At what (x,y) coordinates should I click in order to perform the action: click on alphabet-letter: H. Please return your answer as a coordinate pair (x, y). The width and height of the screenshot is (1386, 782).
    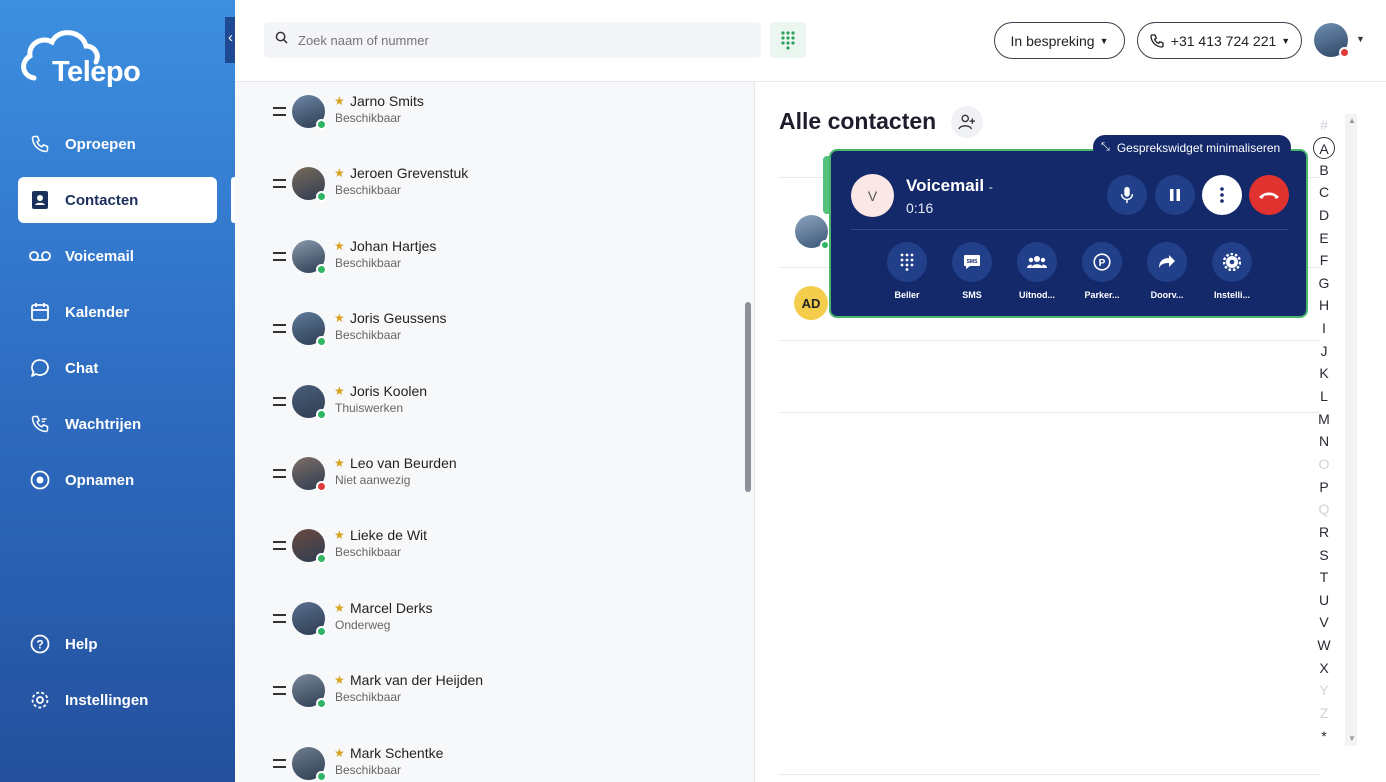
    Looking at the image, I should click on (1324, 305).